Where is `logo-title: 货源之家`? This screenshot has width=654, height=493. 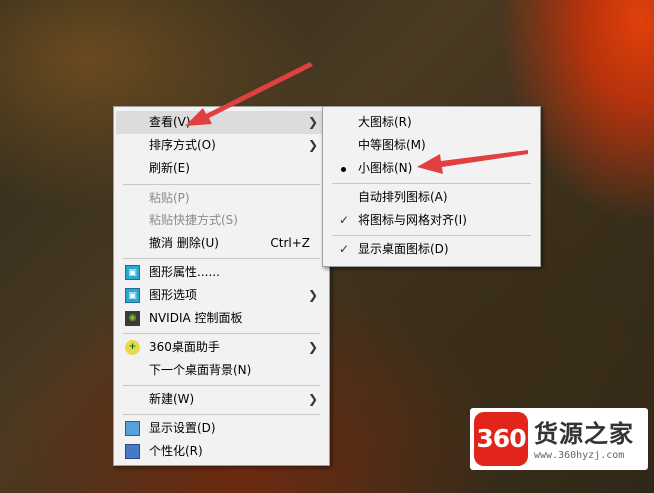 logo-title: 货源之家 is located at coordinates (584, 434).